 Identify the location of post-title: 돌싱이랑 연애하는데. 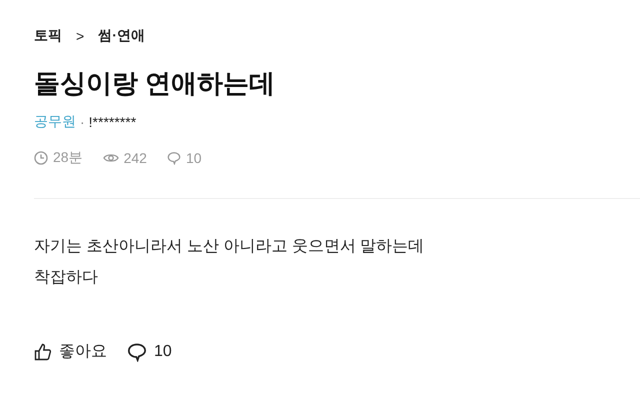
(155, 83).